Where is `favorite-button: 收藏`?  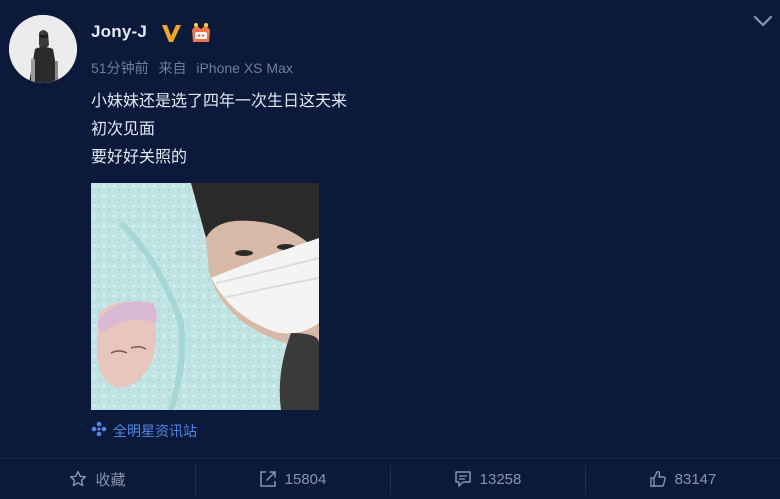
favorite-button: 收藏 is located at coordinates (97, 479).